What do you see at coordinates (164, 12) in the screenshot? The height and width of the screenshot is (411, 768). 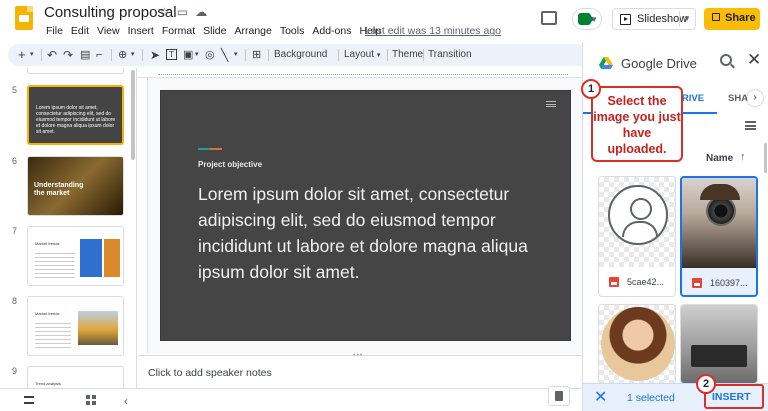 I see `star-icon: ☆` at bounding box center [164, 12].